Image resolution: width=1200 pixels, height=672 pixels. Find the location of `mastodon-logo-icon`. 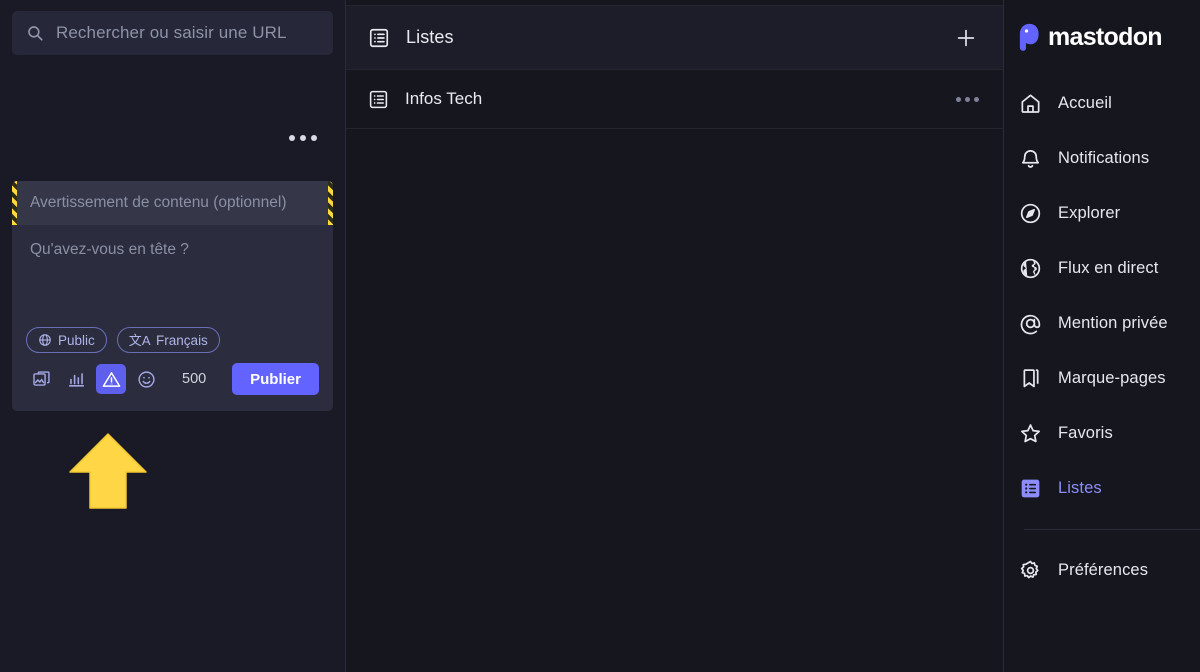

mastodon-logo-icon is located at coordinates (1033, 37).